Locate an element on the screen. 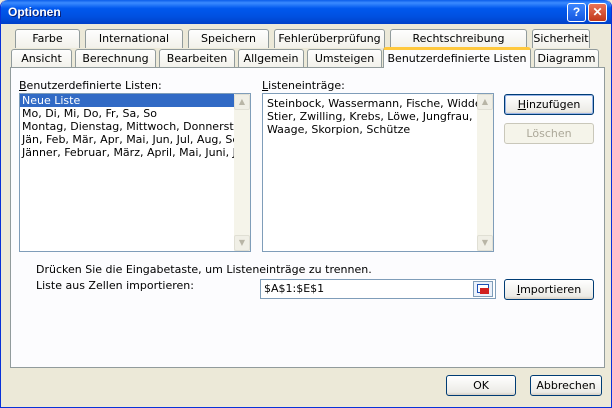  tab-diagramm: Diagramm is located at coordinates (566, 58).